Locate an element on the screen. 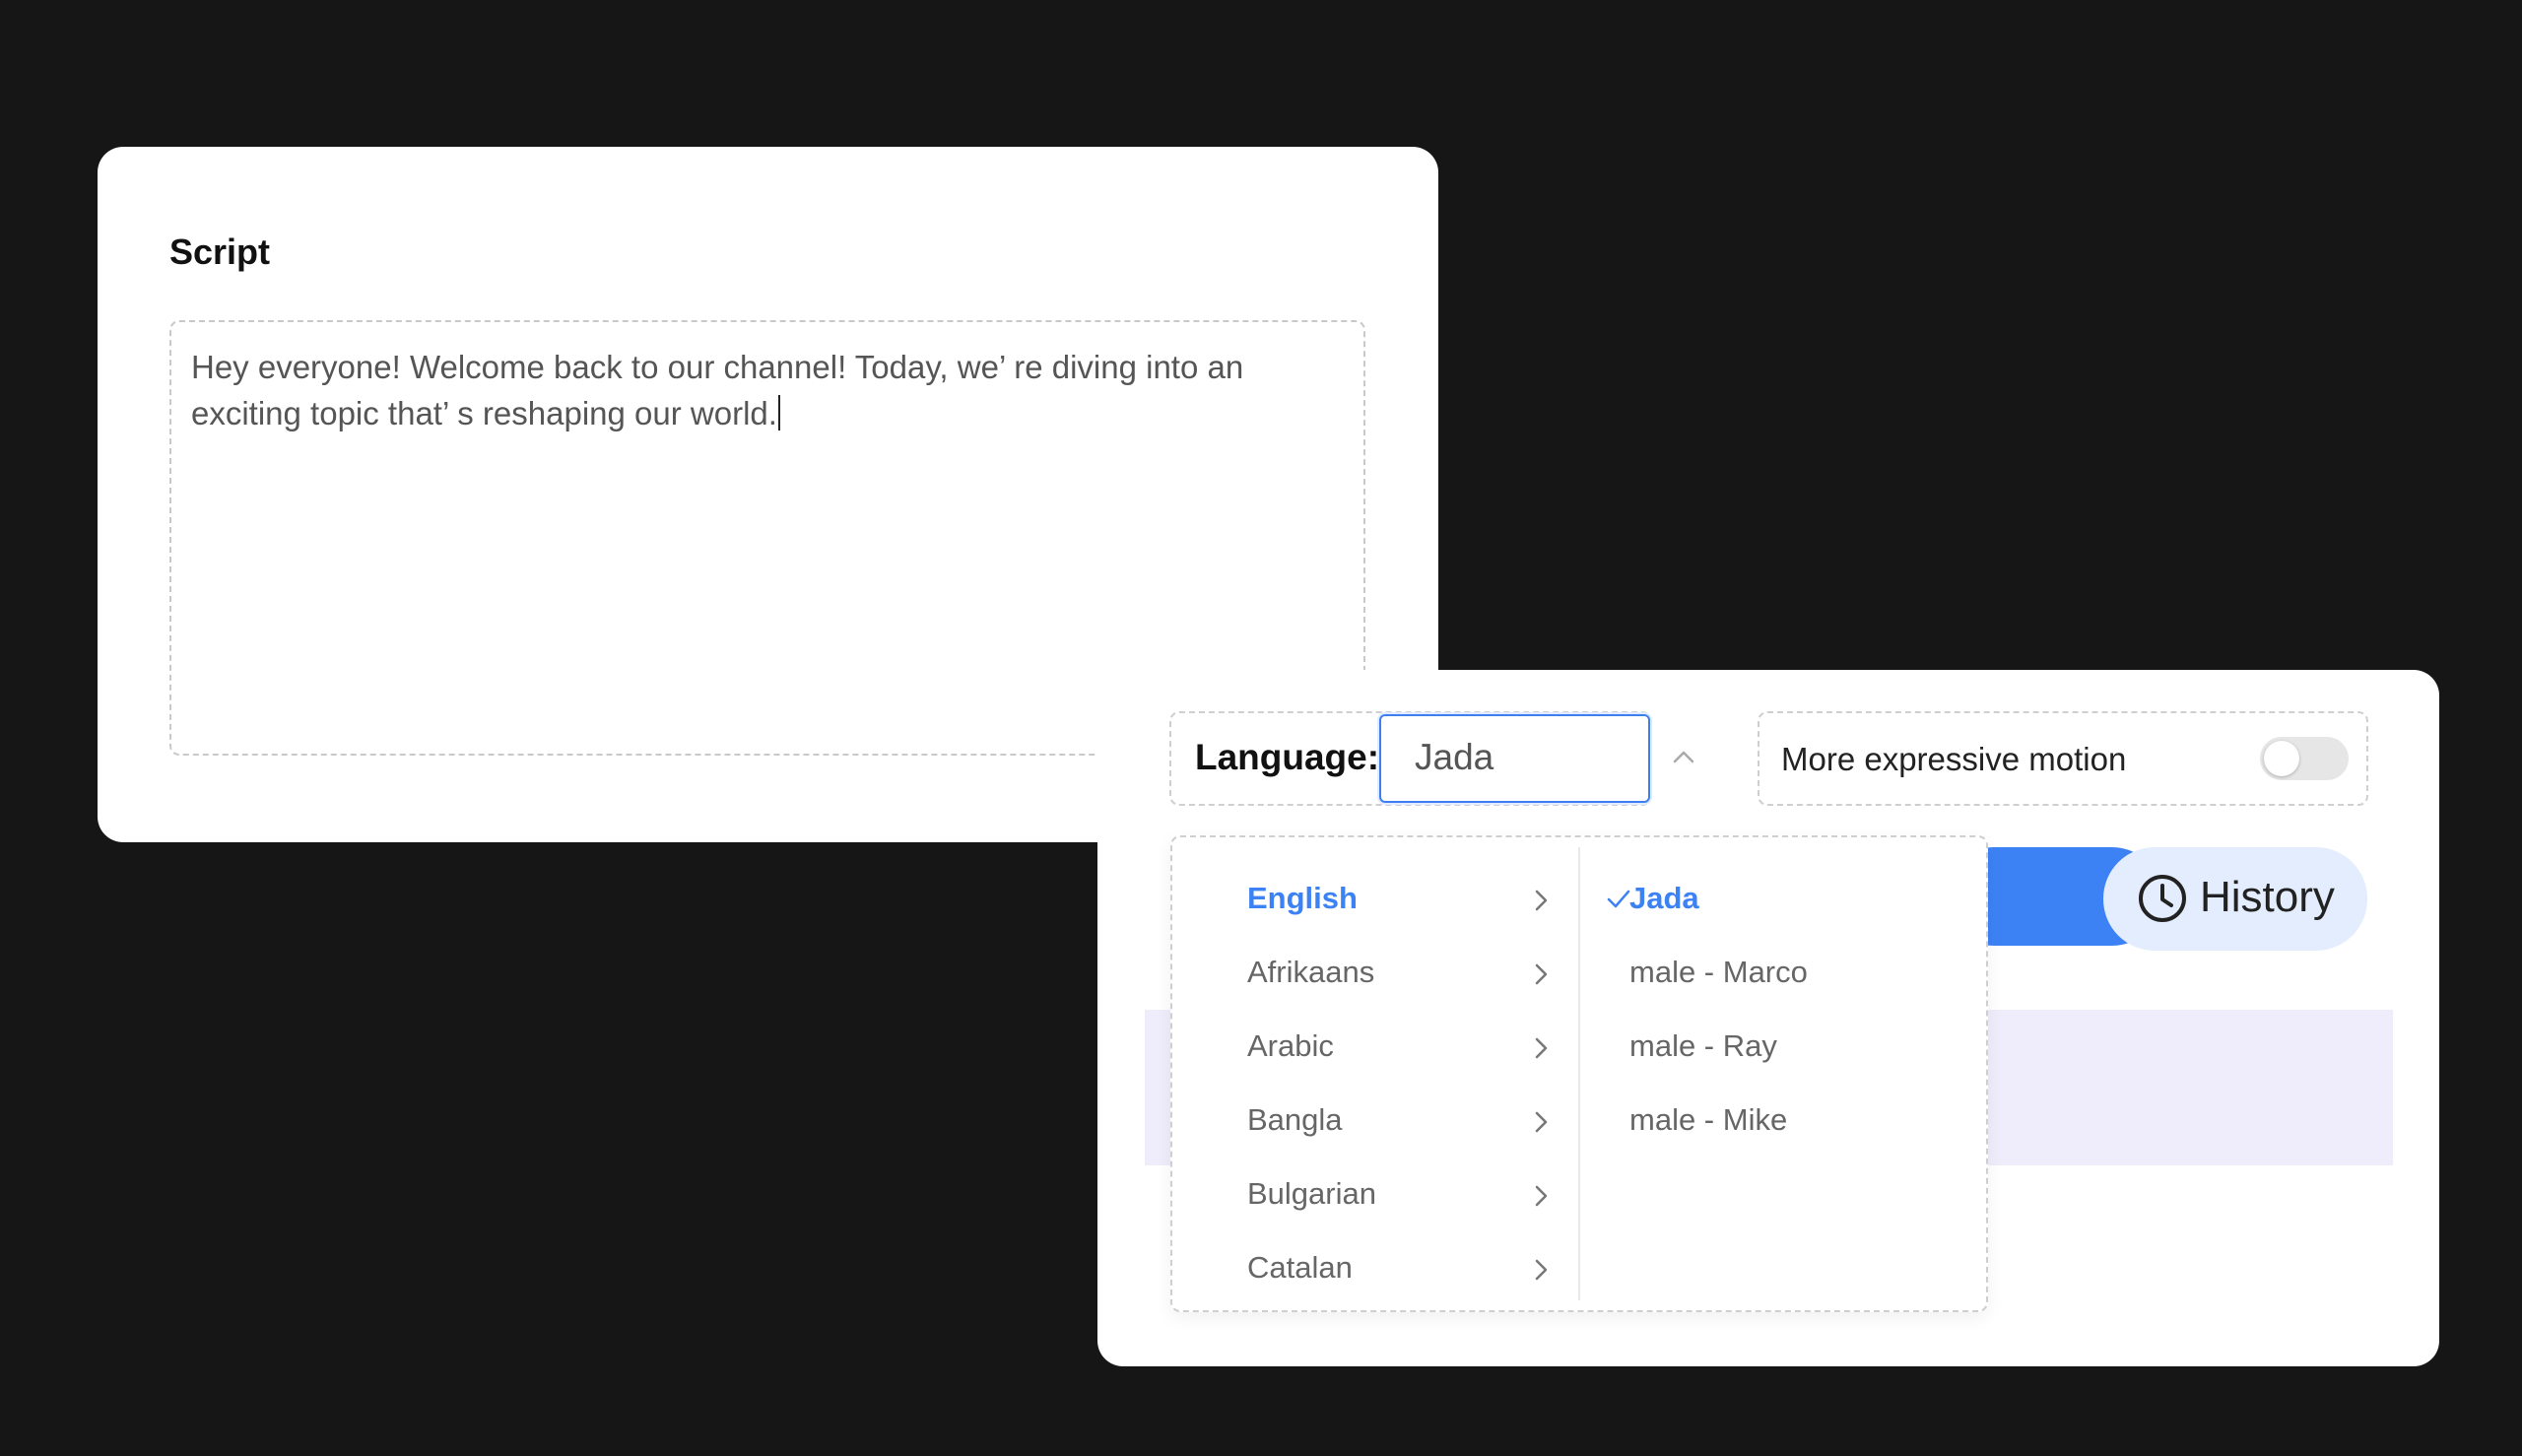 The image size is (2522, 1456). history-button: History is located at coordinates (2235, 899).